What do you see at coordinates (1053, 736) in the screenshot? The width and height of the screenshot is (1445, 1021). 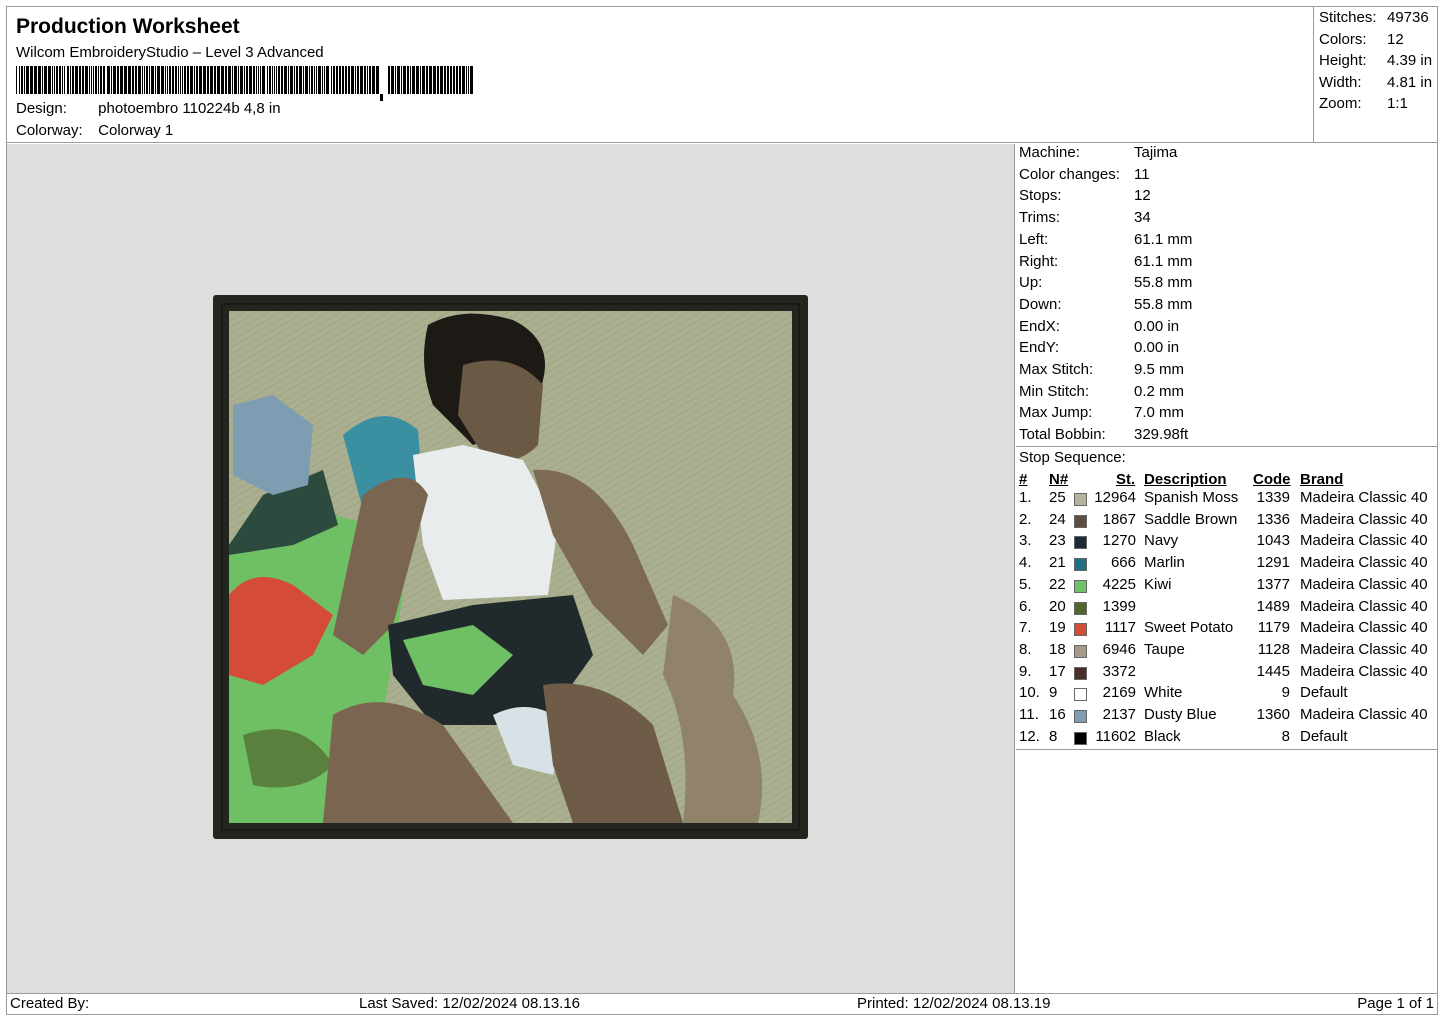 I see `row-needle: 8` at bounding box center [1053, 736].